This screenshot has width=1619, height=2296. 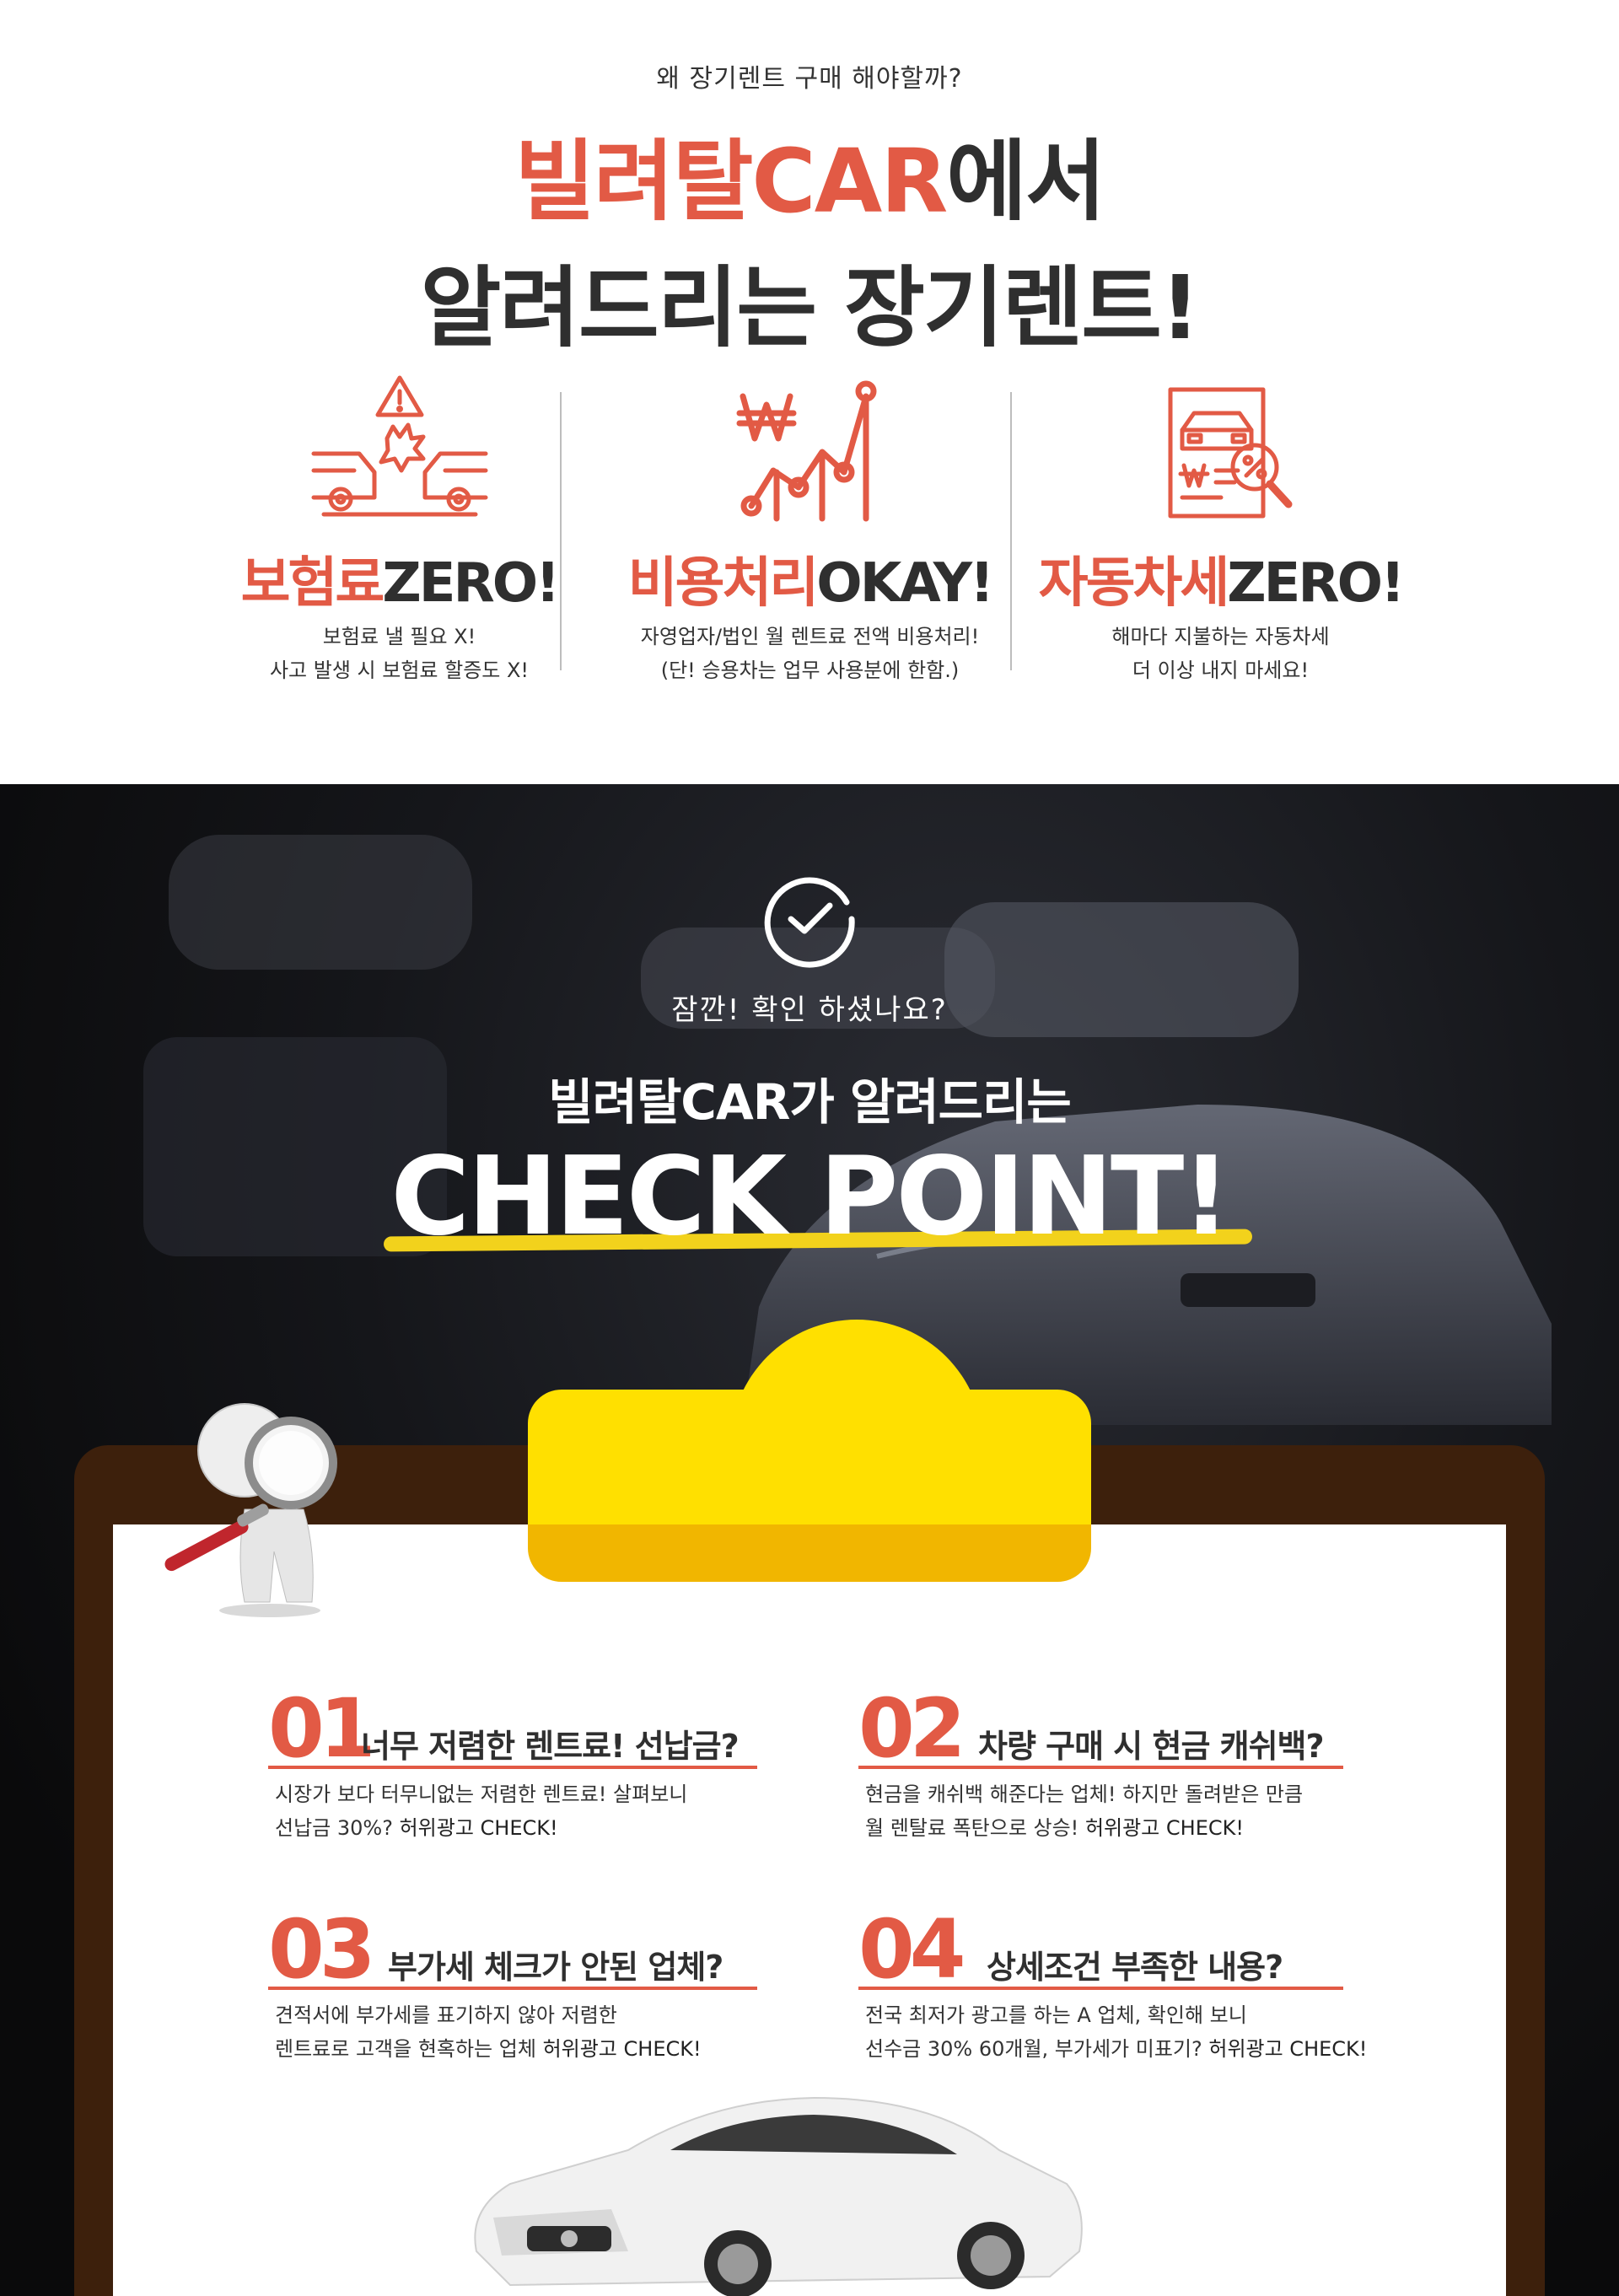 What do you see at coordinates (809, 1010) in the screenshot?
I see `check-question: 잠깐! 확인 하셨나요?` at bounding box center [809, 1010].